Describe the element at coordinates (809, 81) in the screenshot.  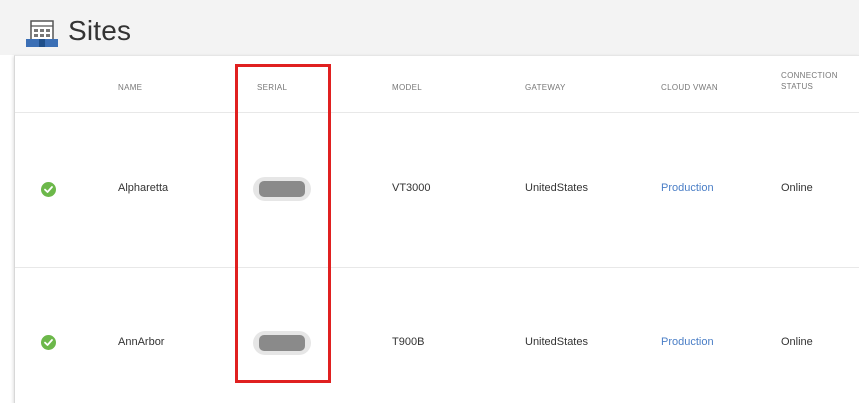
I see `column-header-connection-status: CONNECTION STATUS` at that location.